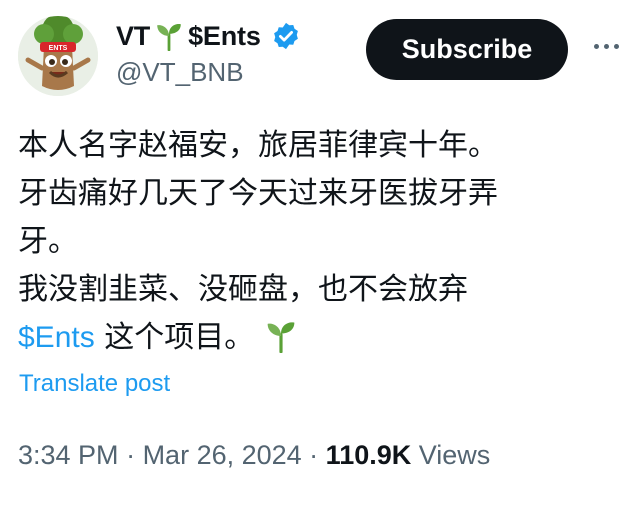 This screenshot has width=640, height=508. What do you see at coordinates (56, 337) in the screenshot?
I see `cashtag-link: $Ents` at bounding box center [56, 337].